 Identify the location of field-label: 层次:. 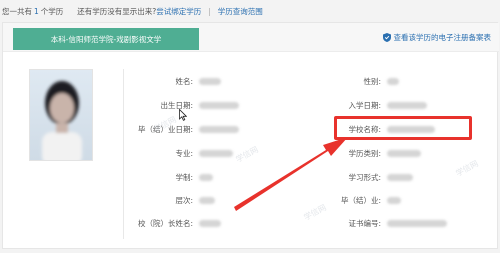
(184, 200).